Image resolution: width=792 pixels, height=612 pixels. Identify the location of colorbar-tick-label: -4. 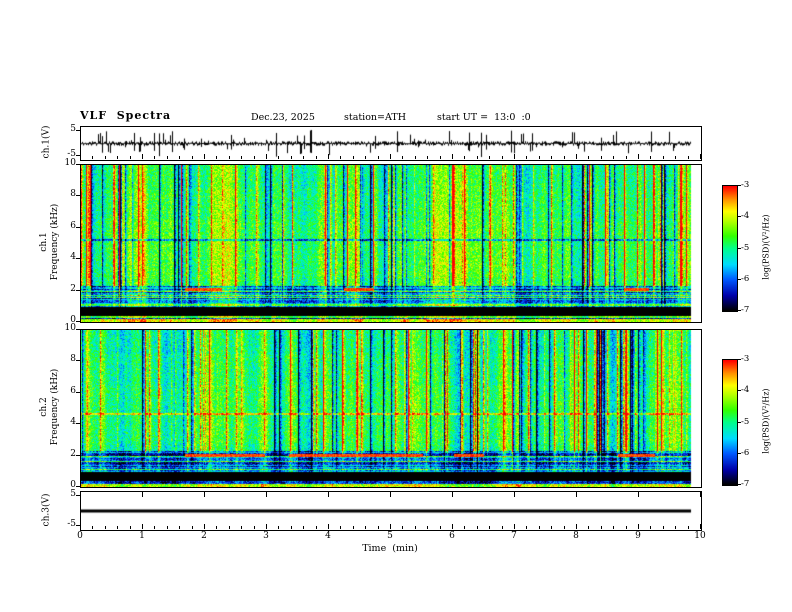
(745, 216).